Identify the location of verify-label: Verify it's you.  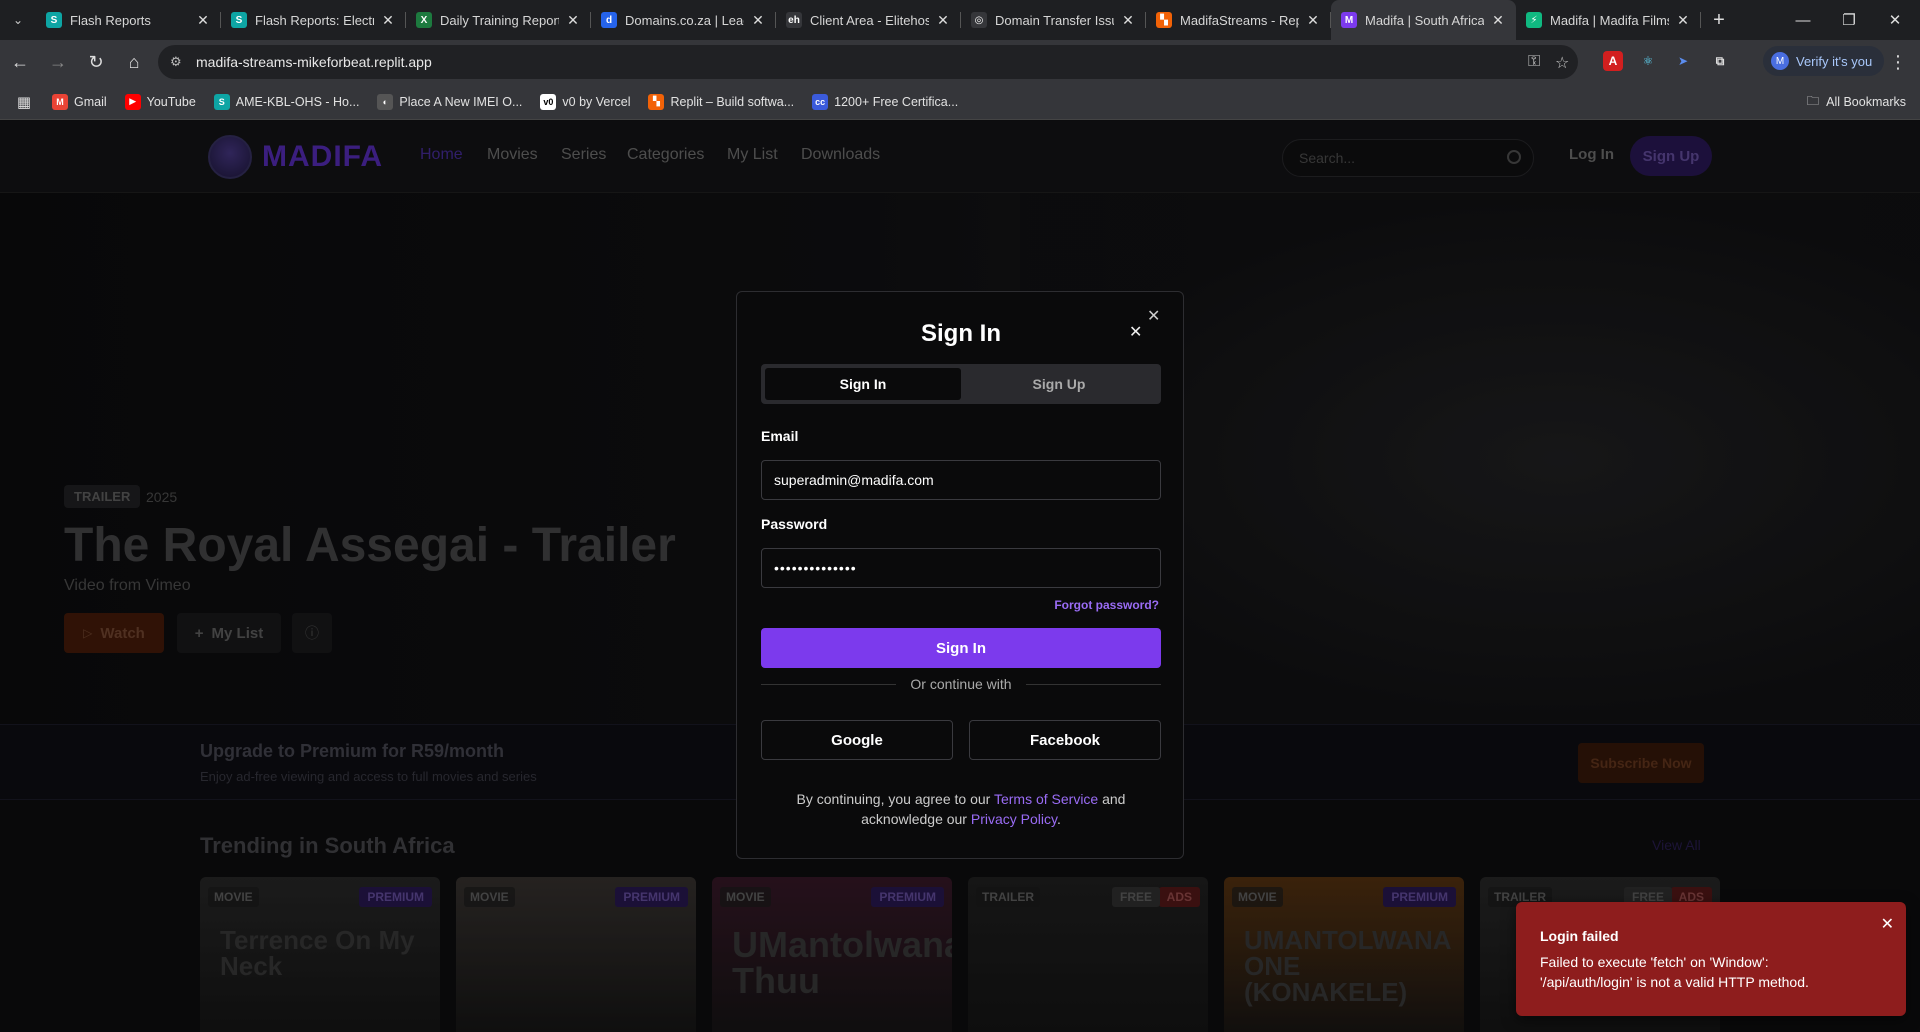
(1834, 61).